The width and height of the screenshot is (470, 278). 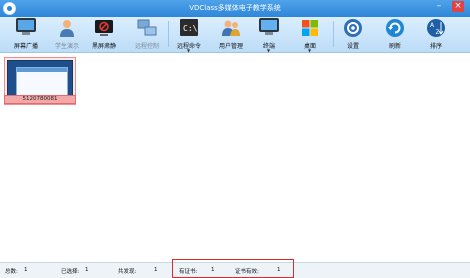 What do you see at coordinates (40, 99) in the screenshot?
I see `student-name-label: 5120780081` at bounding box center [40, 99].